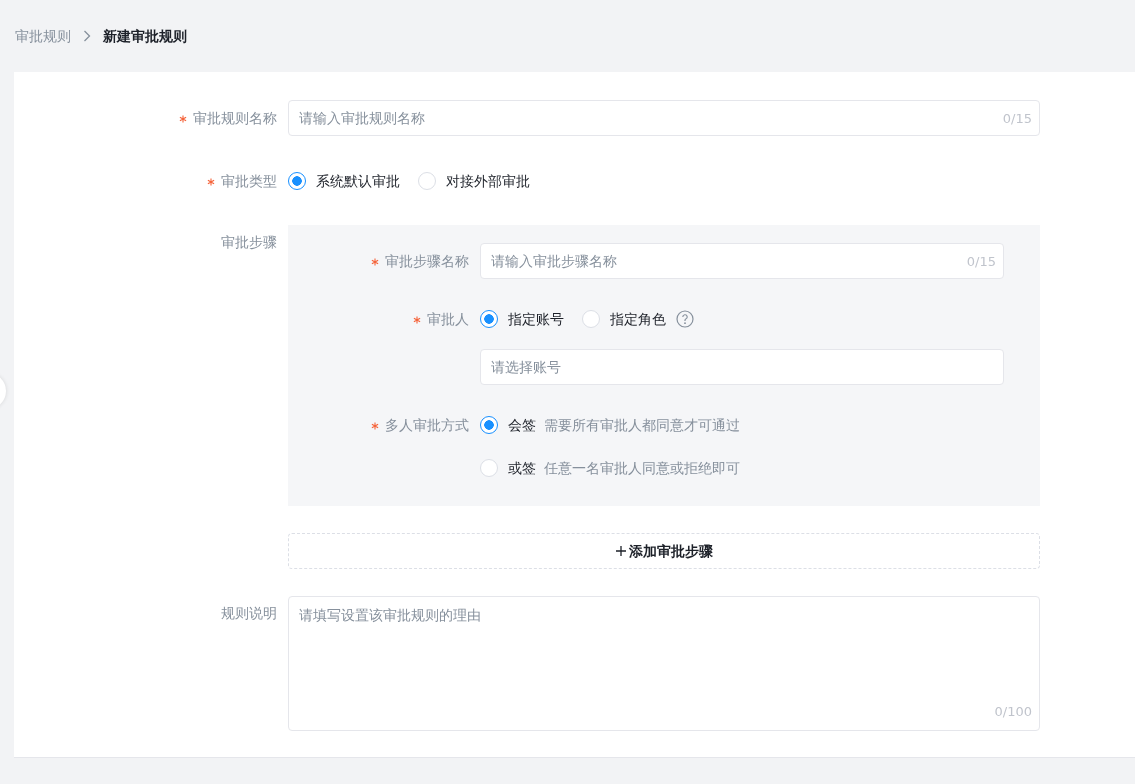 Image resolution: width=1135 pixels, height=784 pixels. Describe the element at coordinates (685, 319) in the screenshot. I see `help-icon` at that location.